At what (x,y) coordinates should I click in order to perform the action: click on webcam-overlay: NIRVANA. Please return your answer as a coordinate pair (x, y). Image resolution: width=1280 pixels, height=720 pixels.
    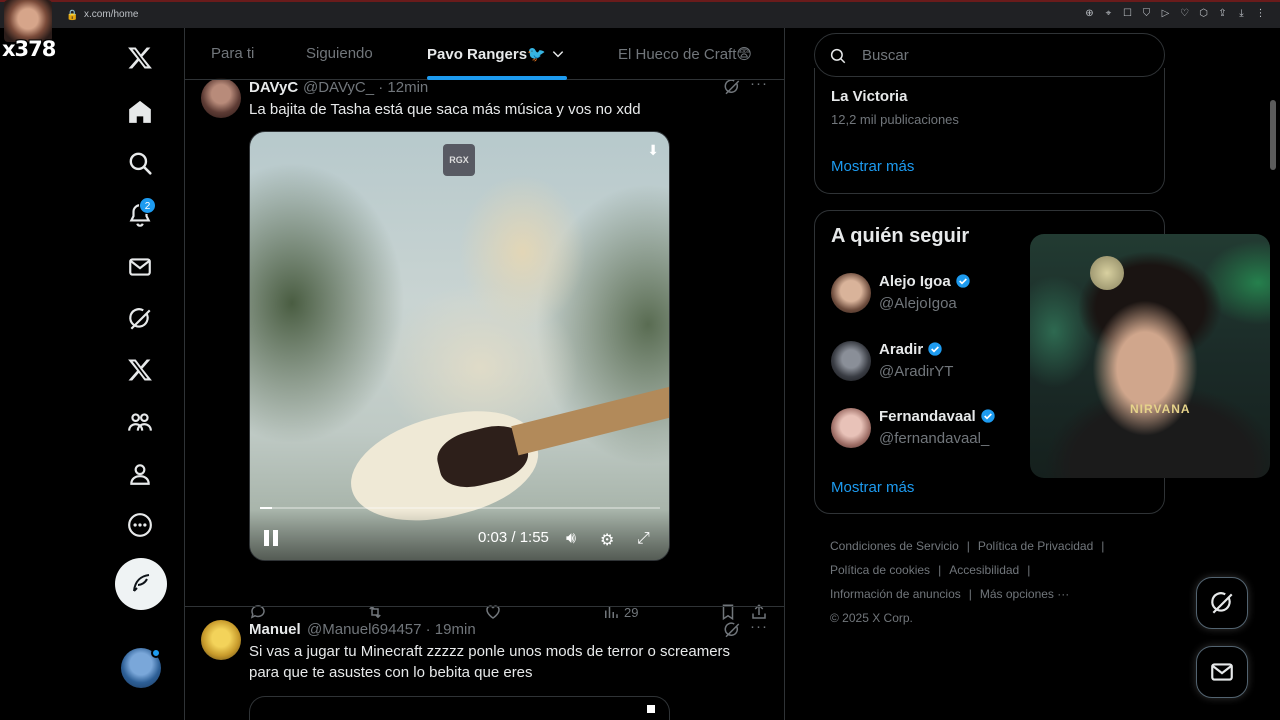
    Looking at the image, I should click on (1150, 356).